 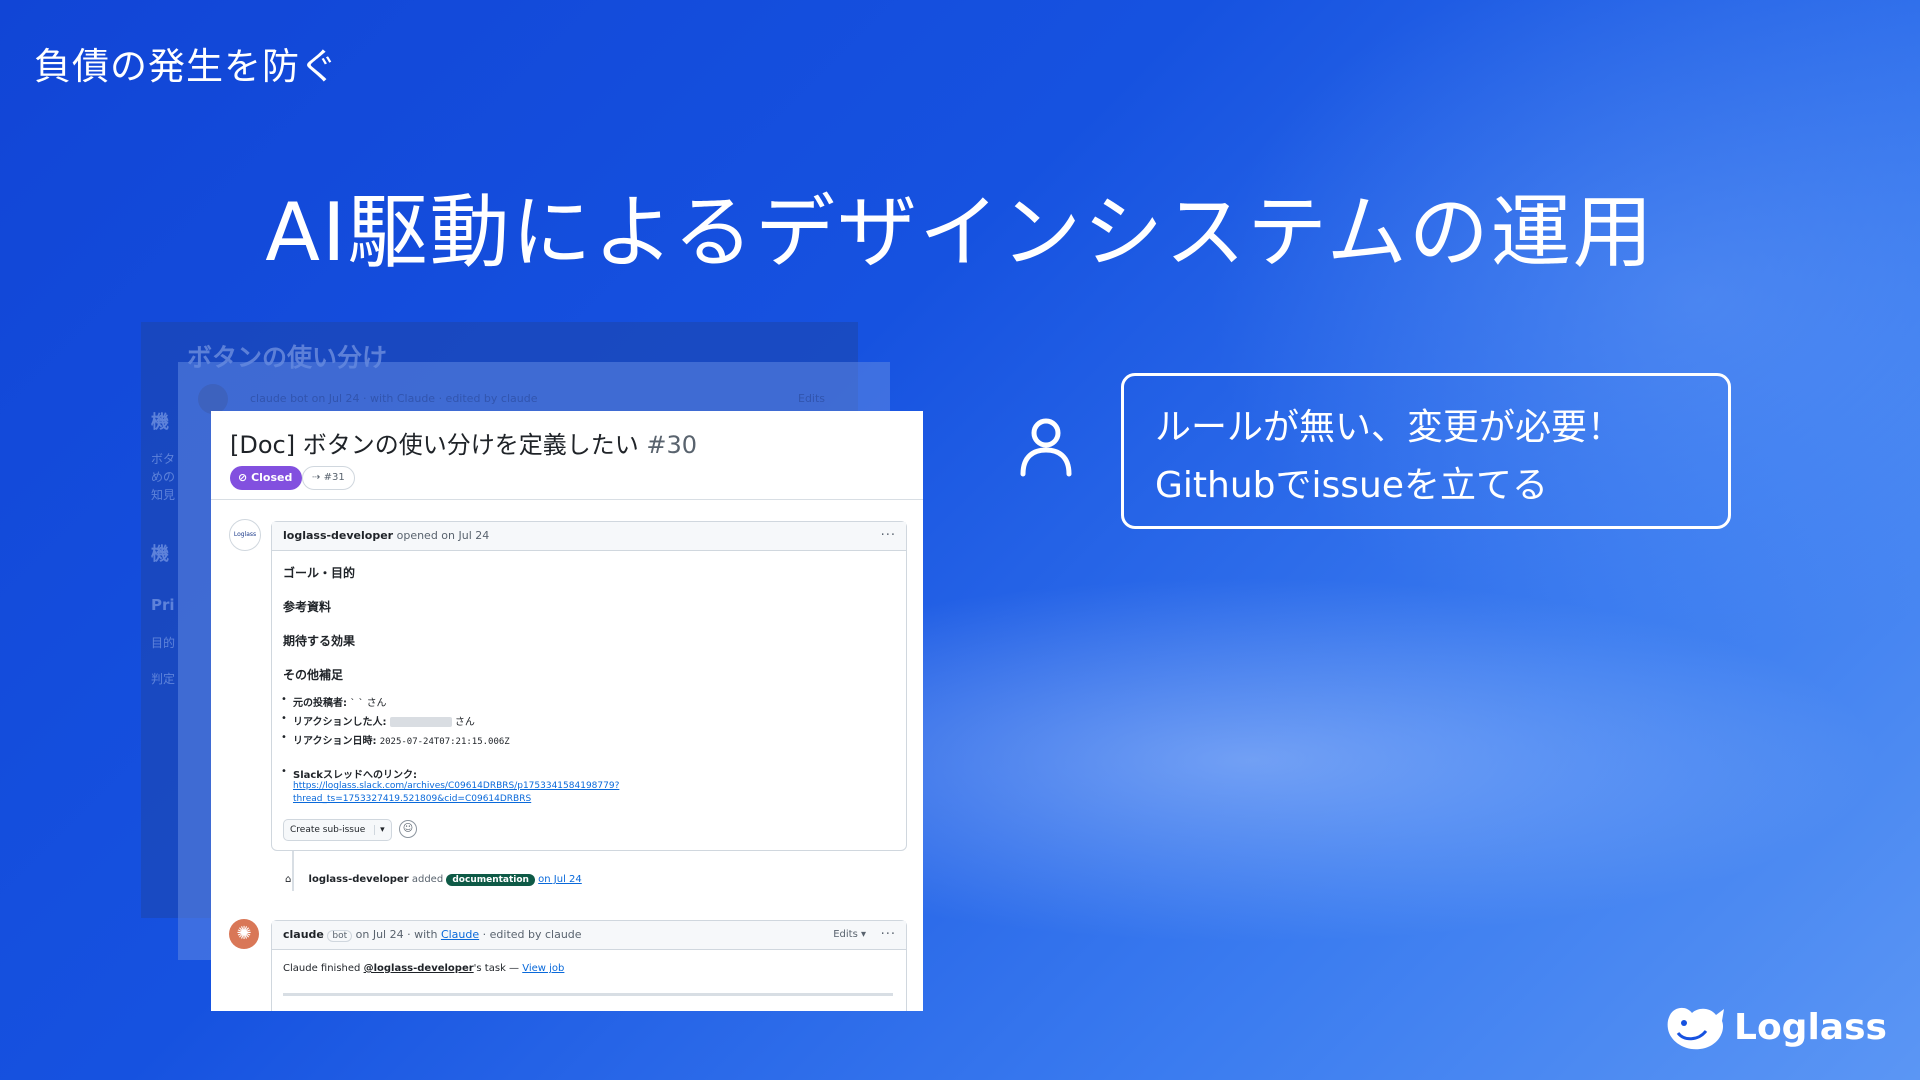 What do you see at coordinates (163, 679) in the screenshot?
I see `ghost-fragment: 判定` at bounding box center [163, 679].